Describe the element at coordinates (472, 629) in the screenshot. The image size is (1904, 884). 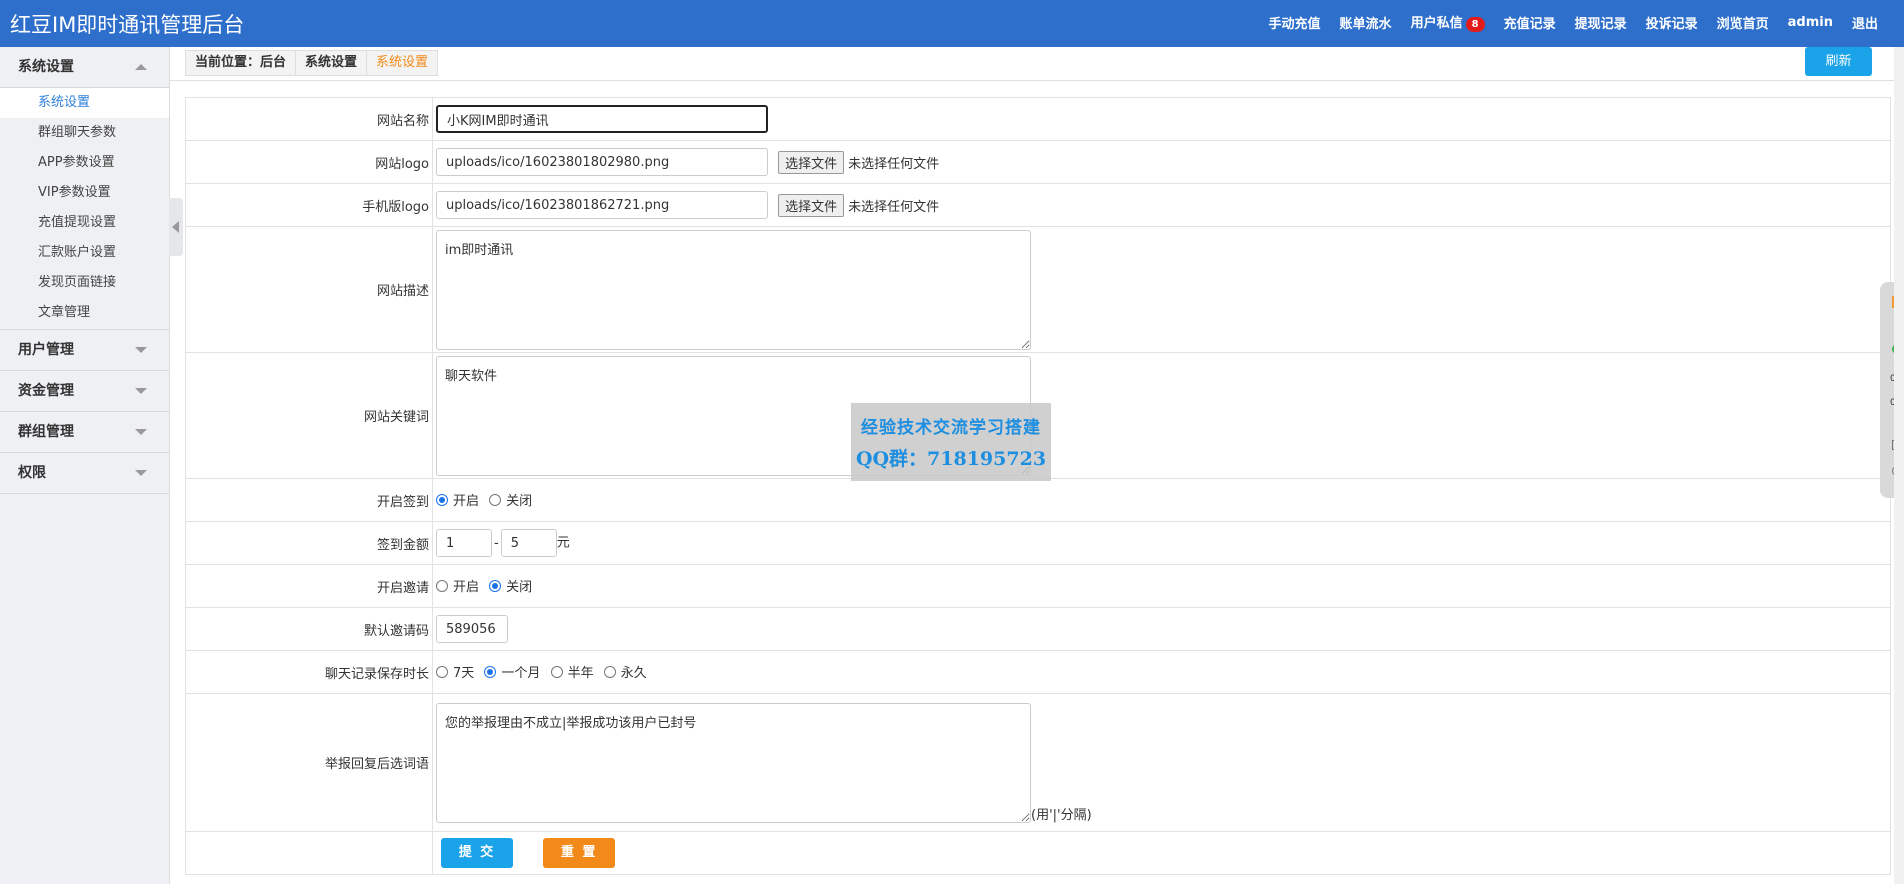
I see `invite-code-input` at that location.